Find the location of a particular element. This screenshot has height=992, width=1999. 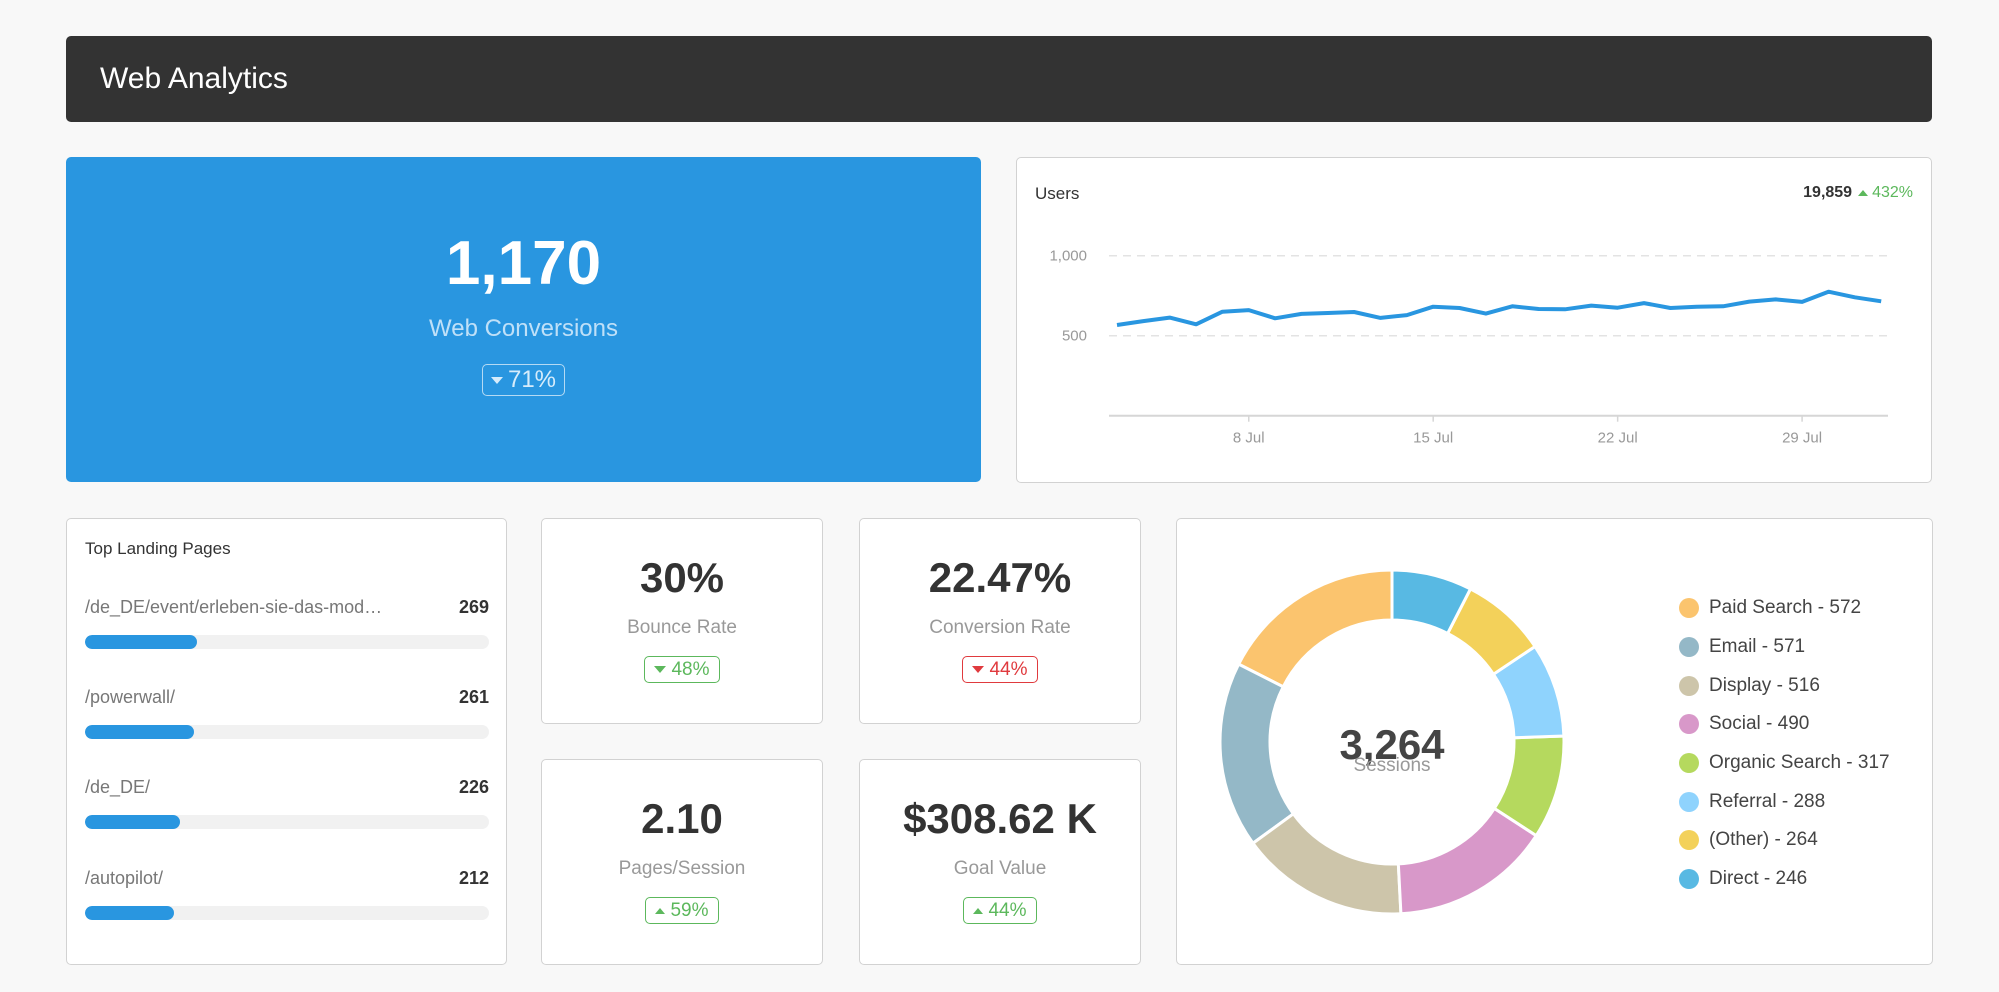

goal-value-card: $308.62 K Goal Value 44% is located at coordinates (1000, 862).